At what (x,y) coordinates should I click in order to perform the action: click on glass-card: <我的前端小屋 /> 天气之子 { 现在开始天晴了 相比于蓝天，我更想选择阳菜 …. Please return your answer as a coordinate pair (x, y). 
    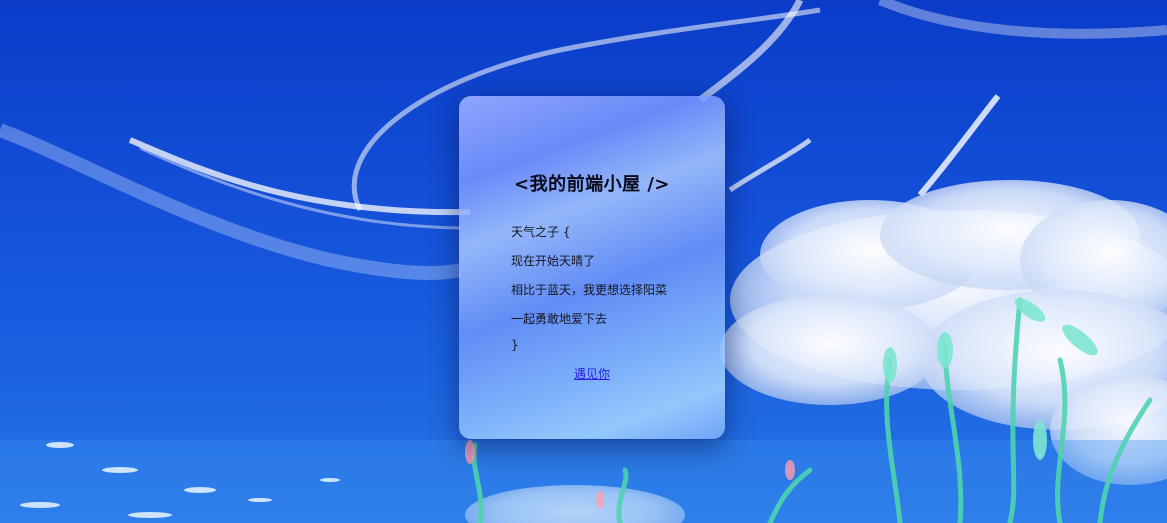
    Looking at the image, I should click on (592, 267).